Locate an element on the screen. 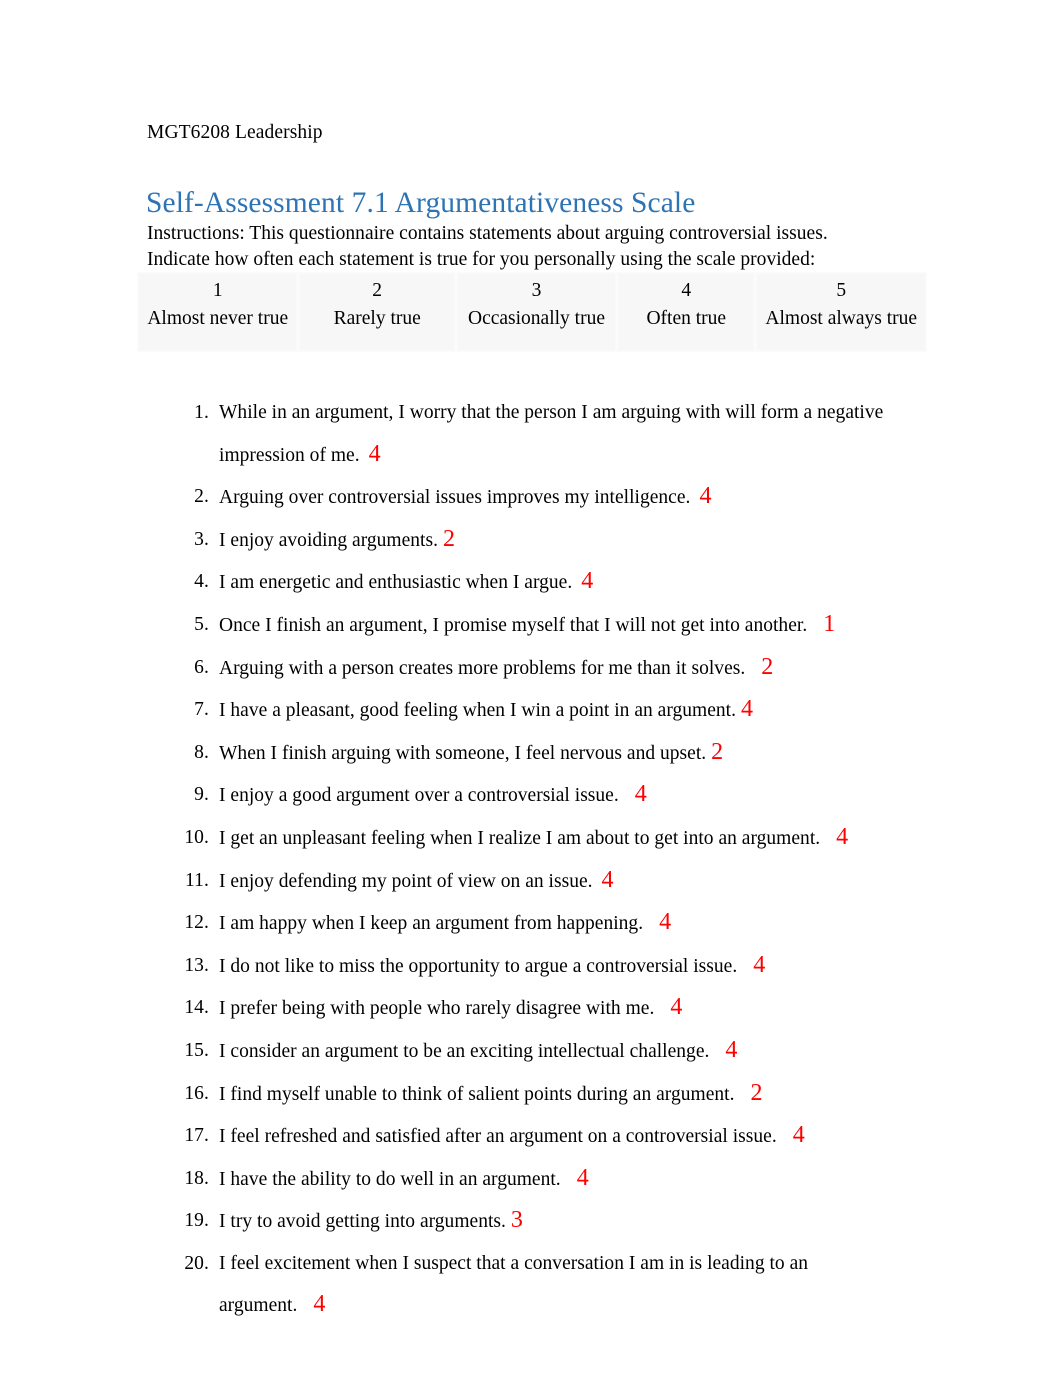  question-number: 1. is located at coordinates (201, 412).